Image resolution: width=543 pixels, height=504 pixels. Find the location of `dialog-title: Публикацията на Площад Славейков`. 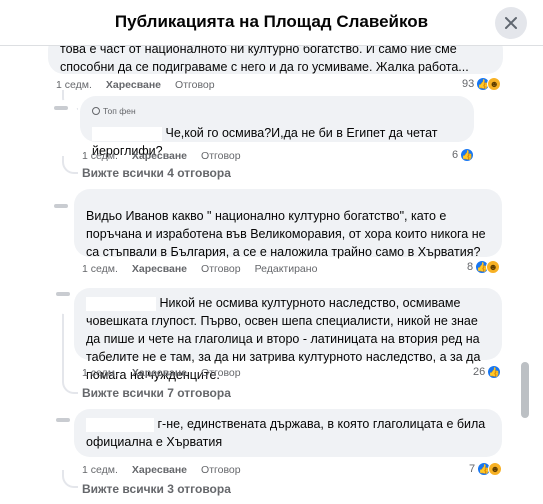

dialog-title: Публикацията на Площад Славейков is located at coordinates (271, 21).